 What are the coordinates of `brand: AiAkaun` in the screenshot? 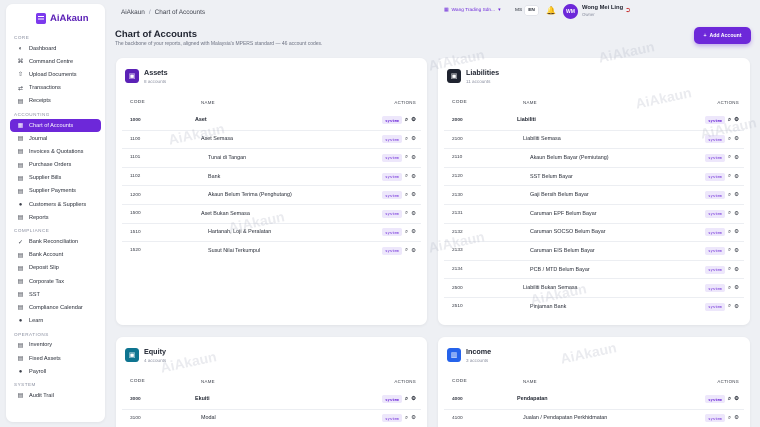 It's located at (68, 18).